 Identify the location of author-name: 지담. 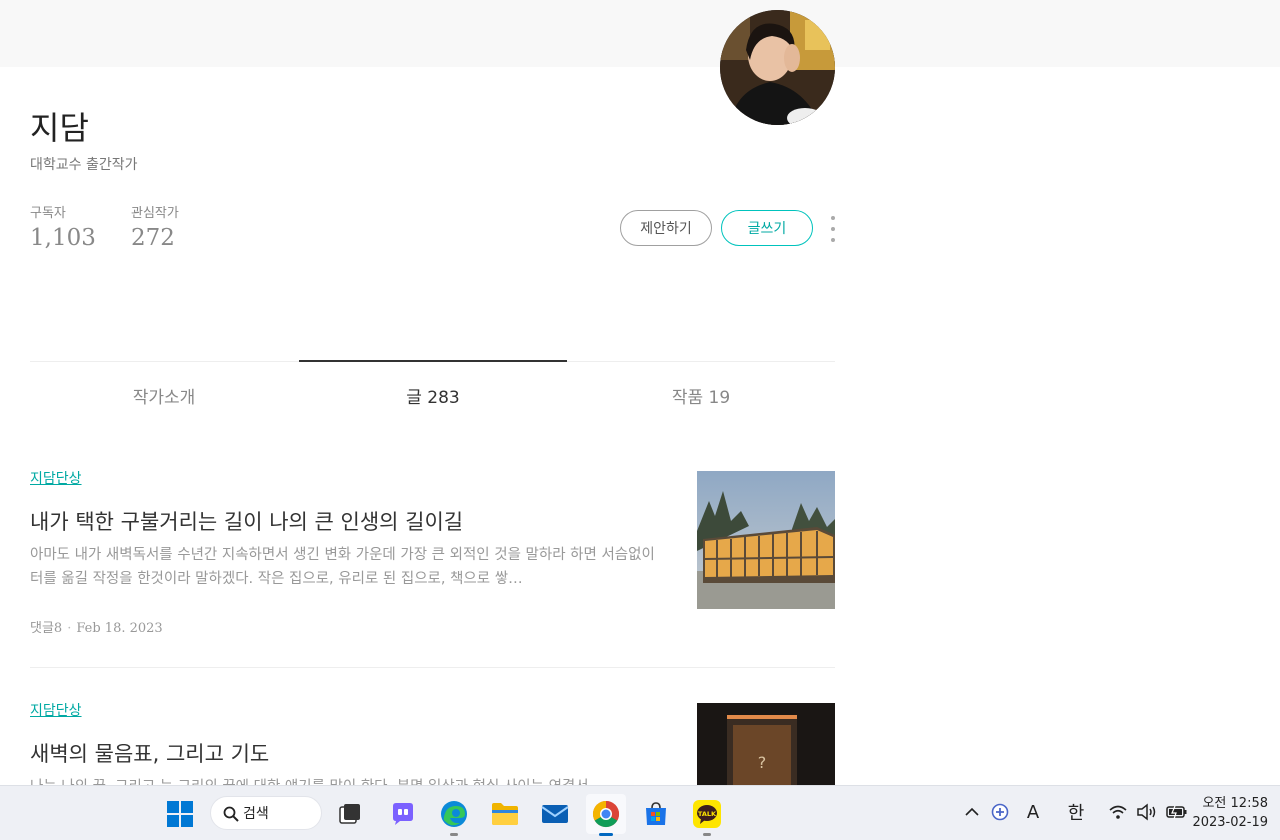
(59, 128).